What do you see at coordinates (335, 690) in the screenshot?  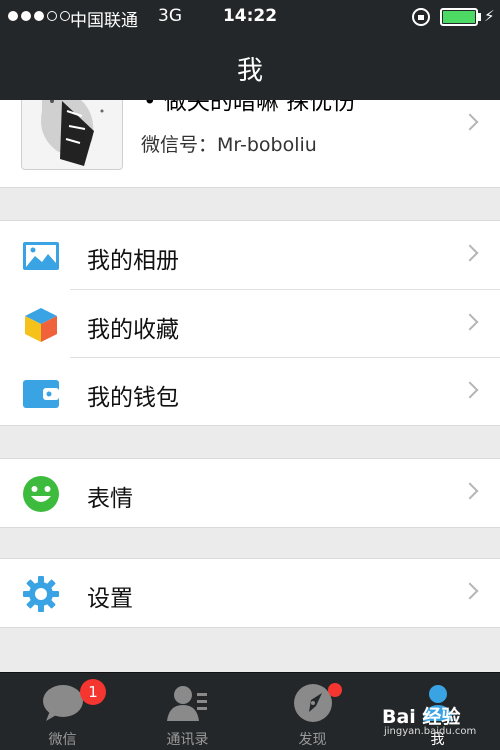 I see `notification-dot` at bounding box center [335, 690].